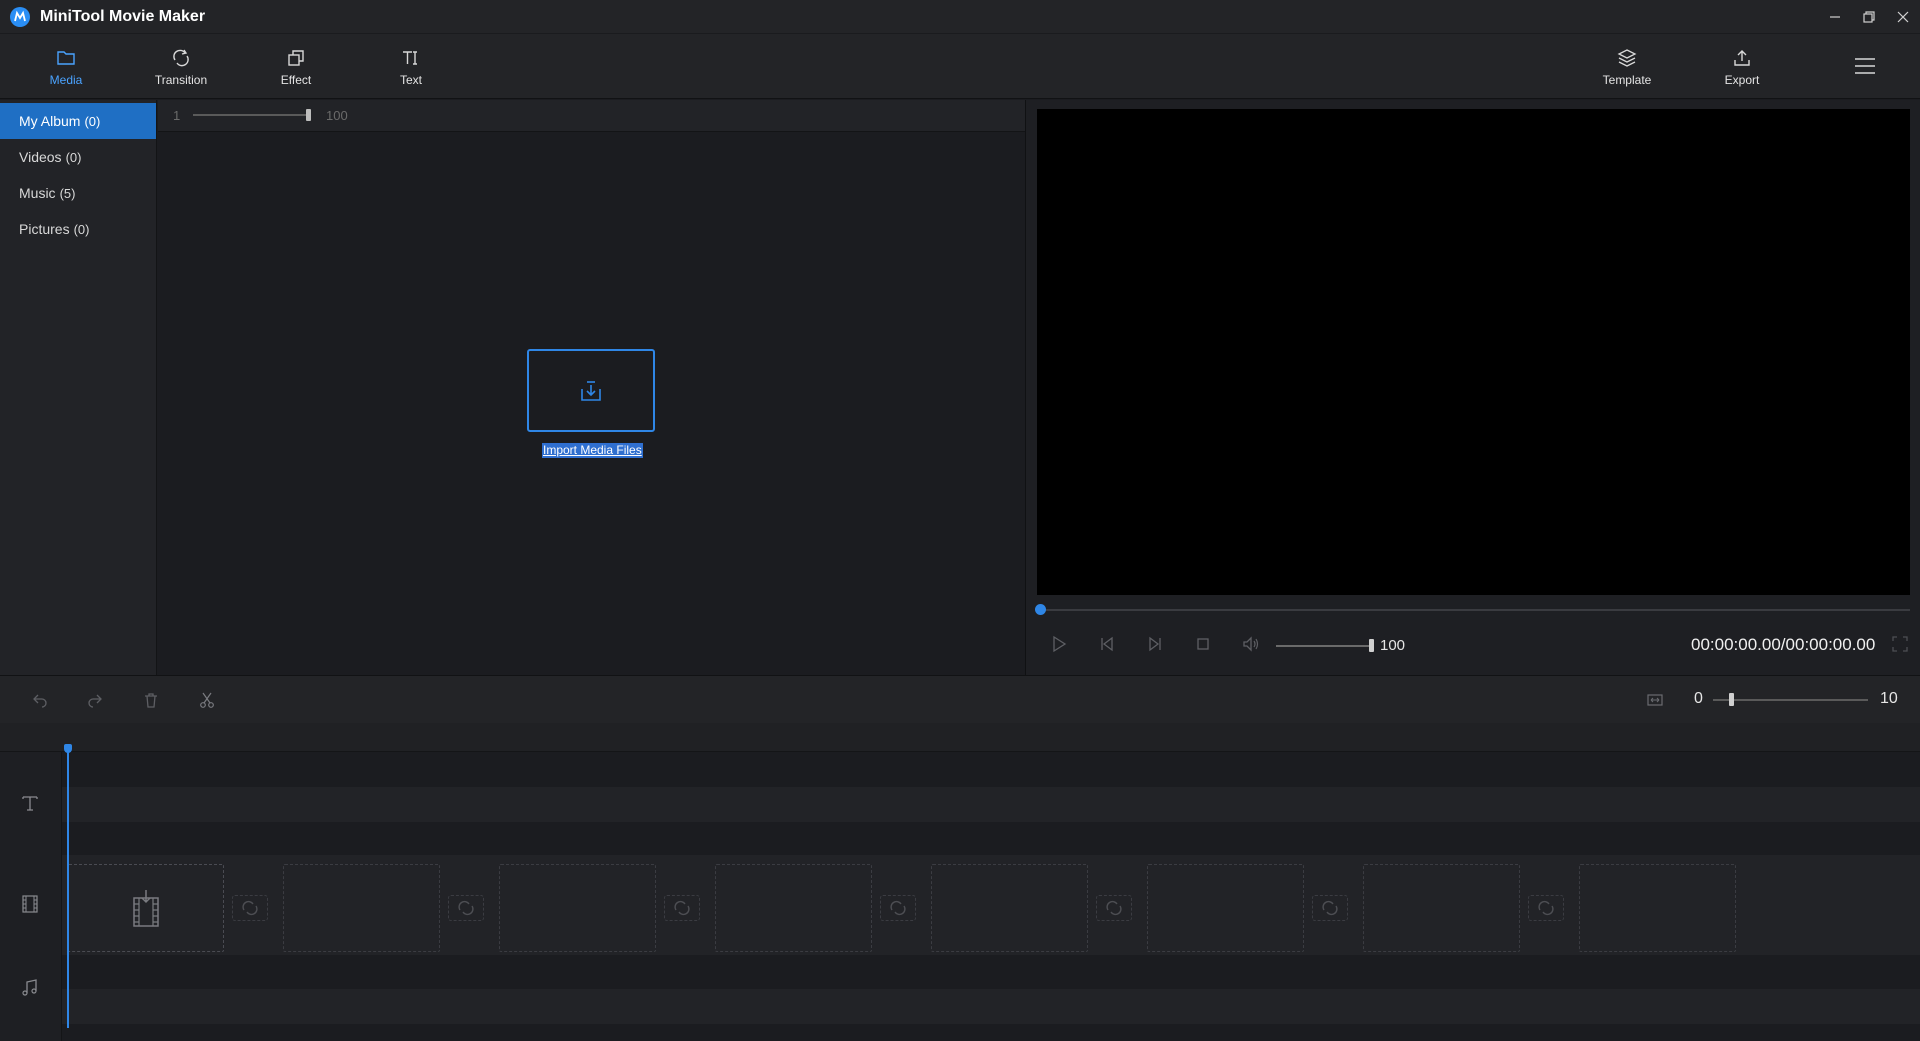 The image size is (1920, 1041). I want to click on trash-icon, so click(151, 700).